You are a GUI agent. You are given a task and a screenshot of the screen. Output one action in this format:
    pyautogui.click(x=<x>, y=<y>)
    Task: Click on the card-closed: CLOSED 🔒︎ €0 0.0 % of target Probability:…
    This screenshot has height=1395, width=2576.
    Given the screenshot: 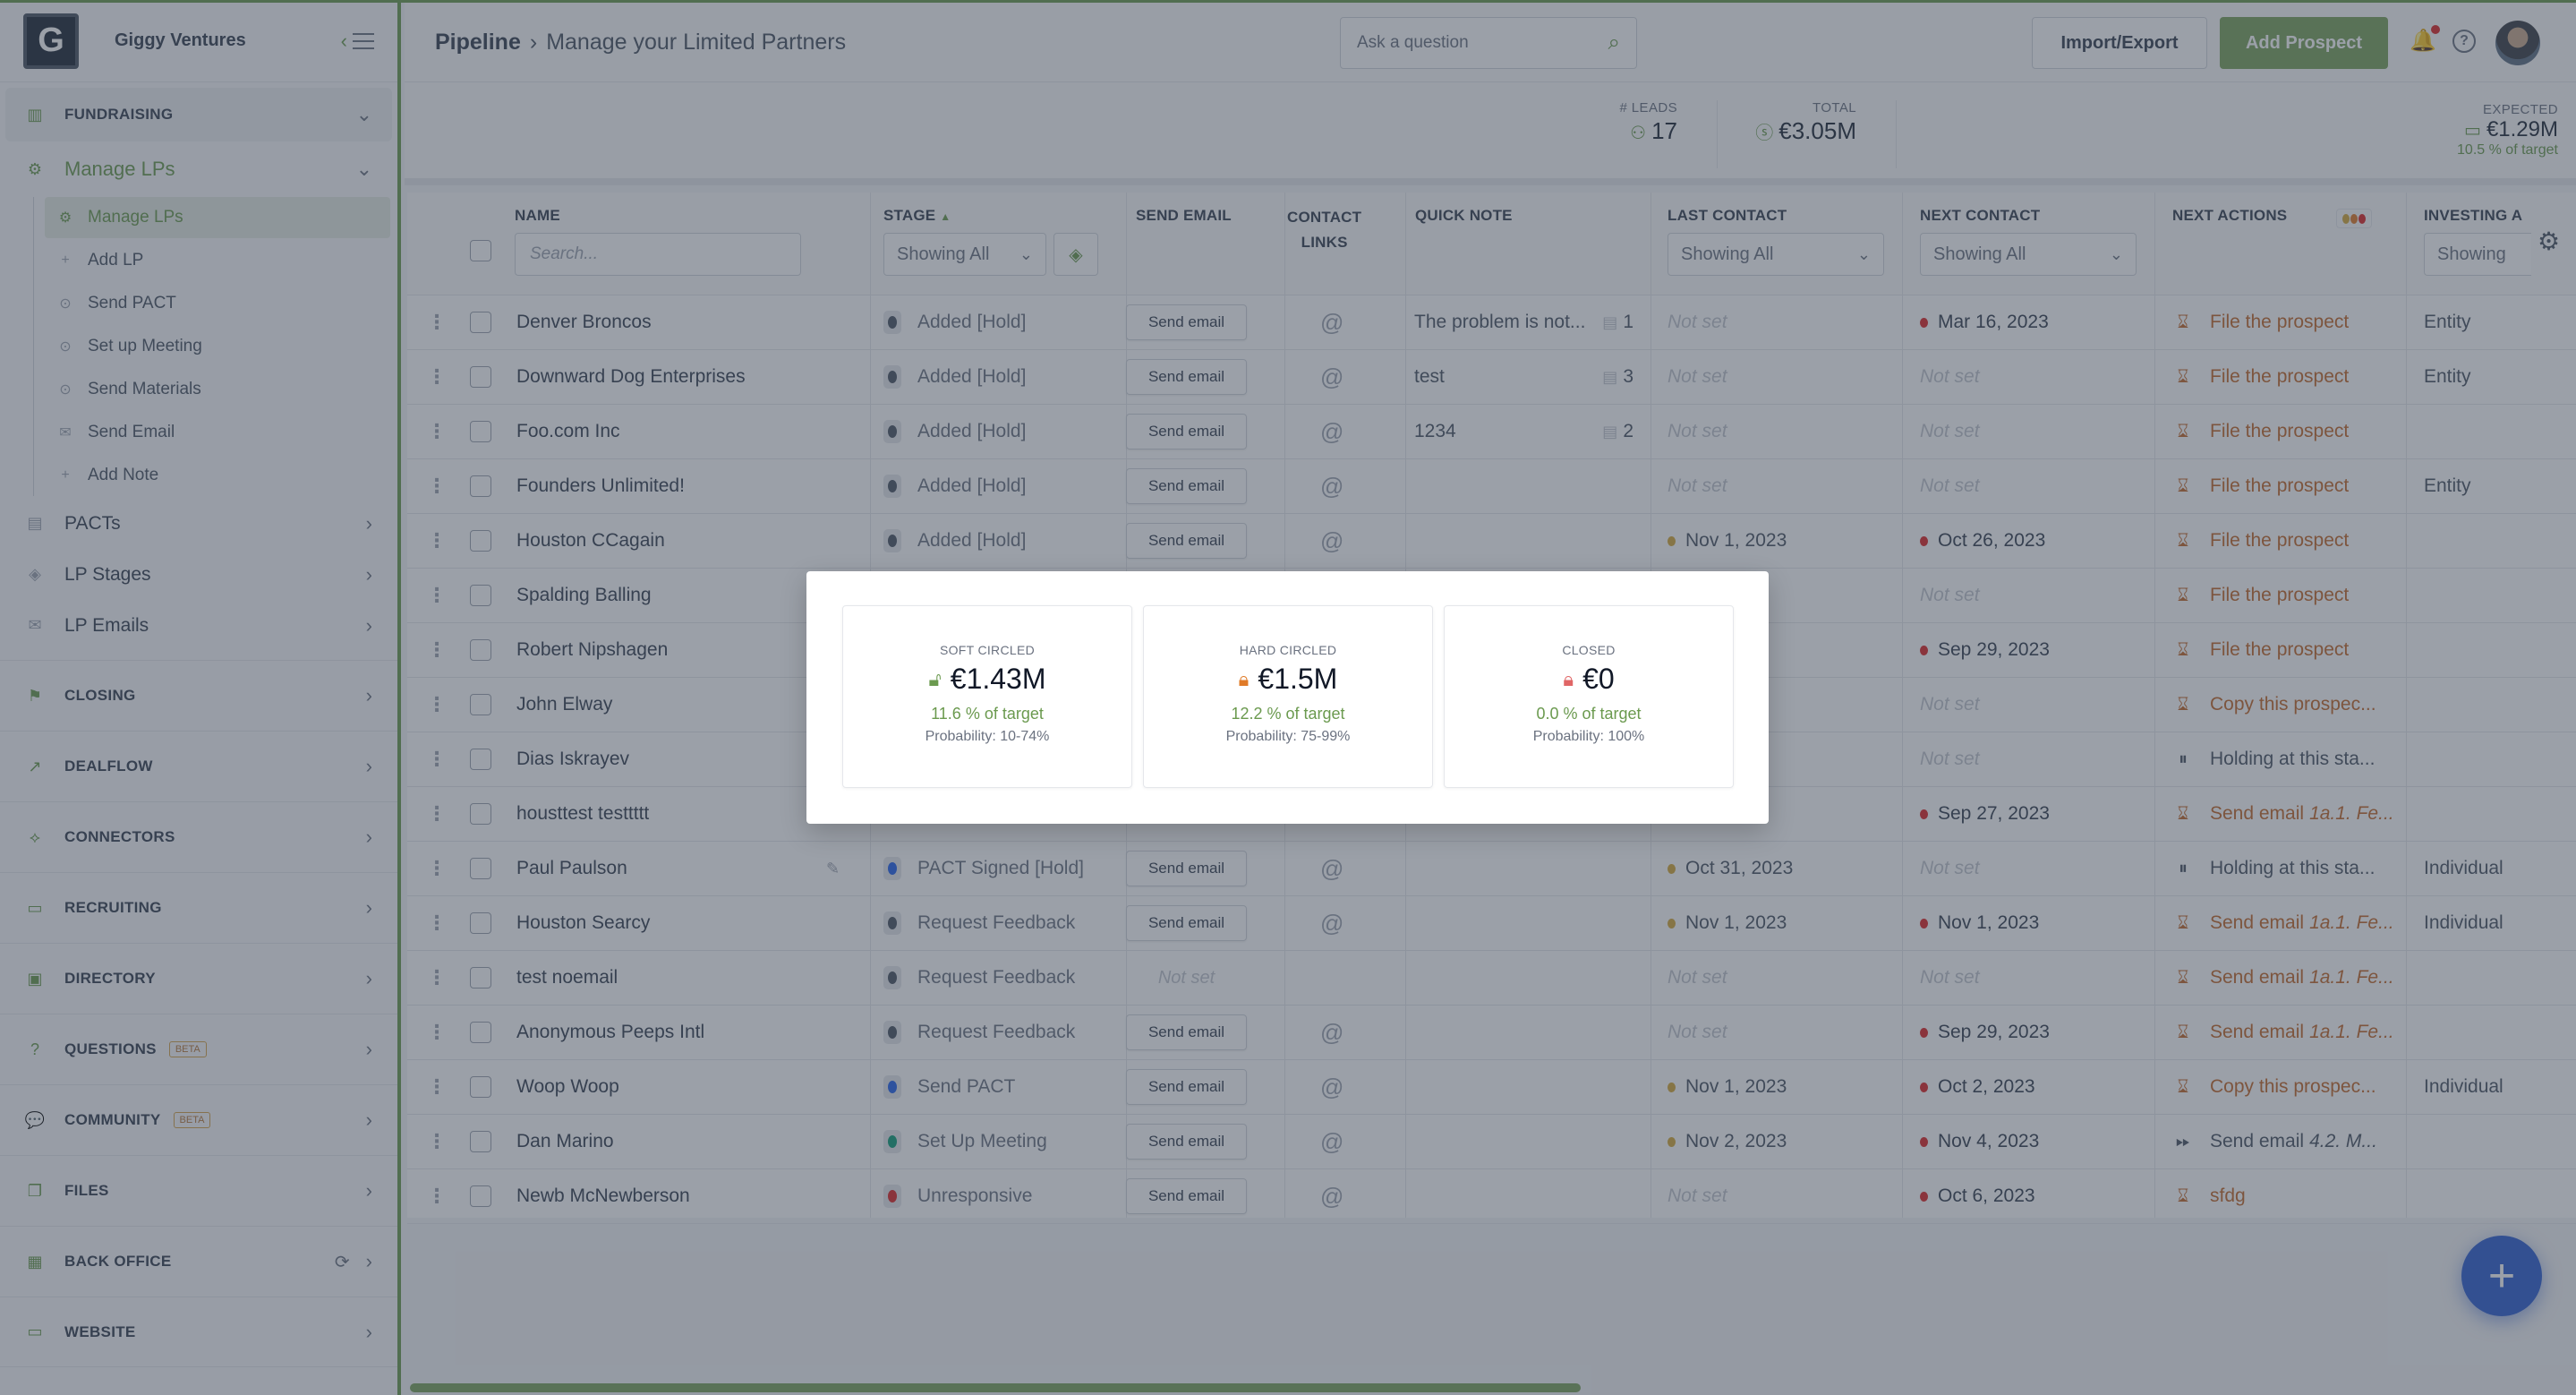 What is the action you would take?
    pyautogui.click(x=1589, y=696)
    